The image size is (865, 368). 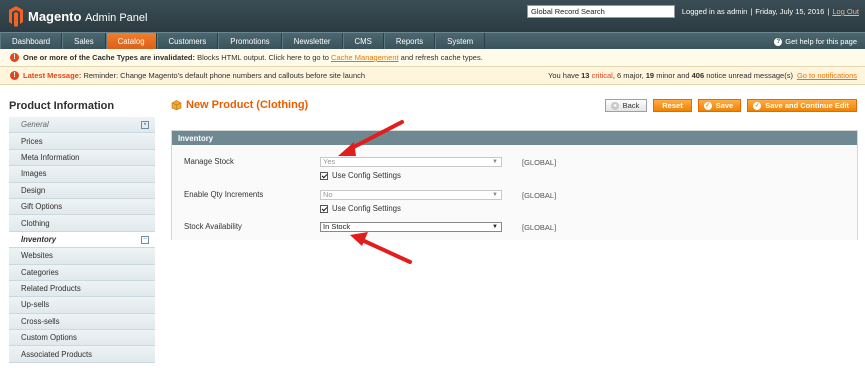 What do you see at coordinates (82, 141) in the screenshot?
I see `tab-prices: Prices` at bounding box center [82, 141].